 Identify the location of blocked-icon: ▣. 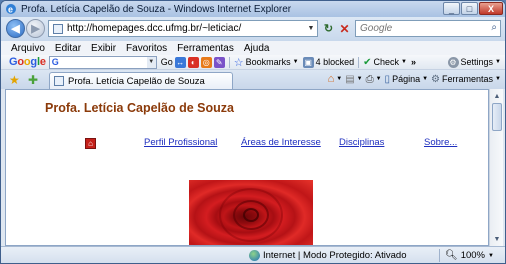
(308, 62).